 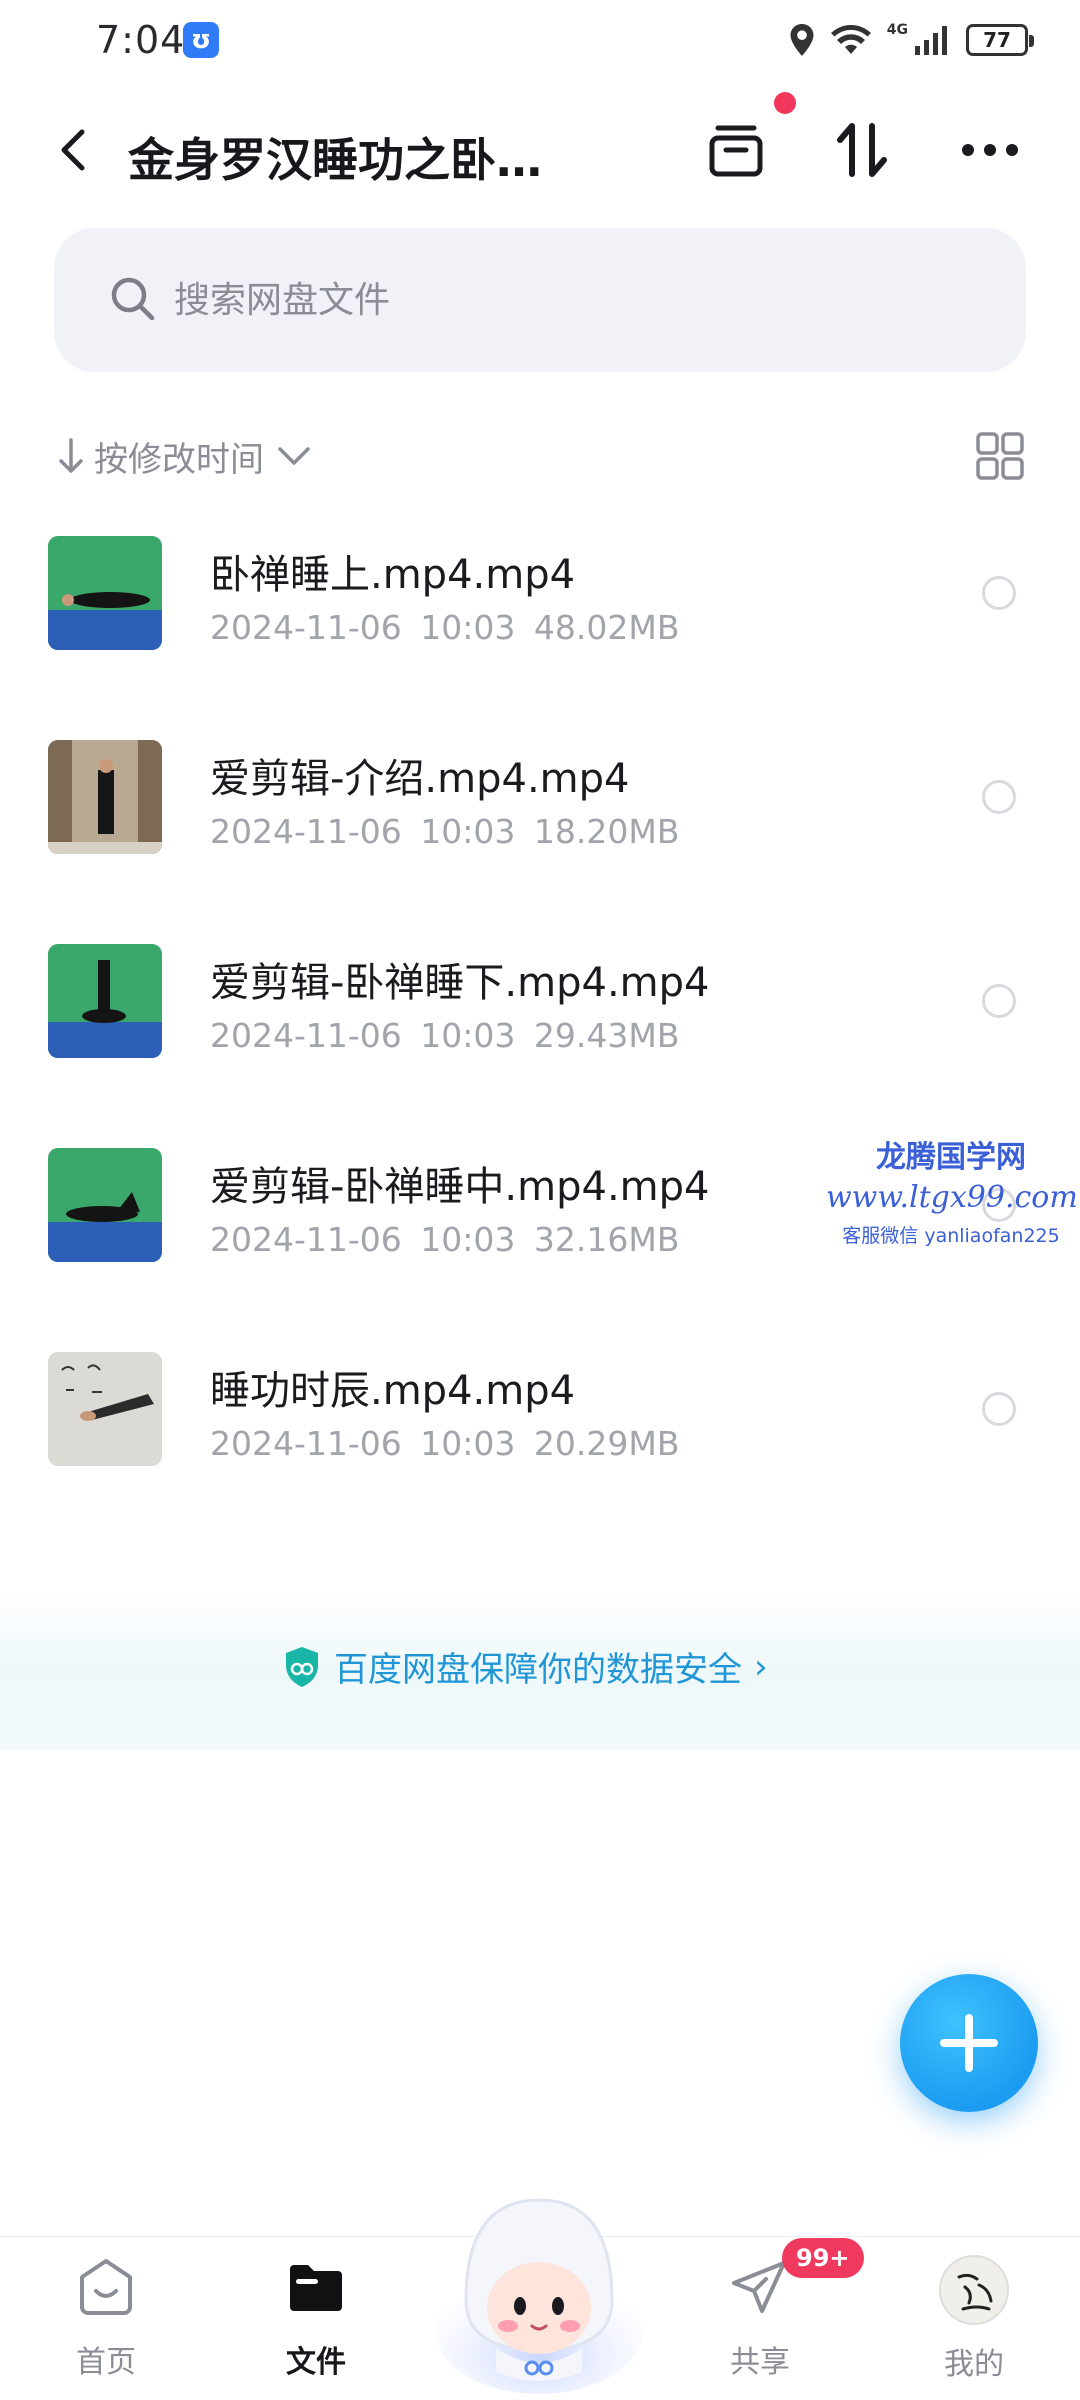 I want to click on file-size: 20.29MB, so click(x=606, y=1443).